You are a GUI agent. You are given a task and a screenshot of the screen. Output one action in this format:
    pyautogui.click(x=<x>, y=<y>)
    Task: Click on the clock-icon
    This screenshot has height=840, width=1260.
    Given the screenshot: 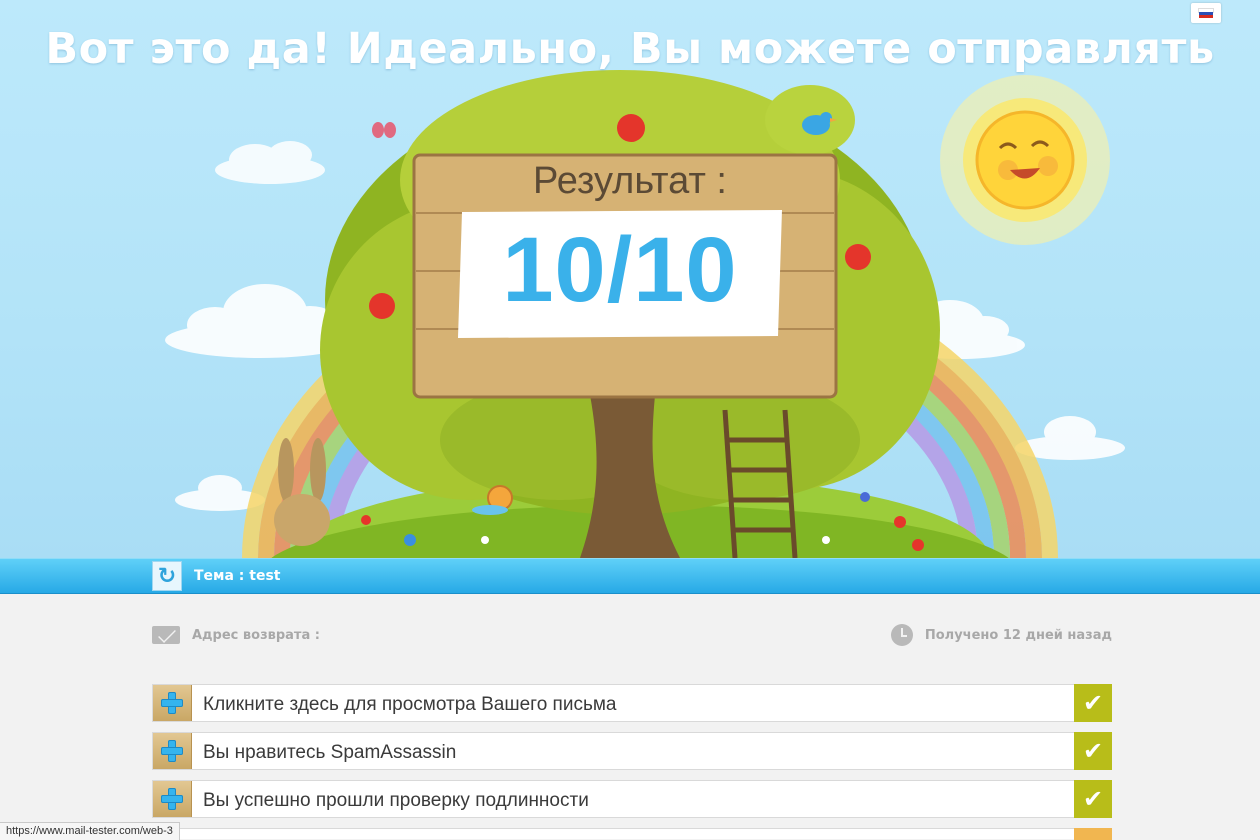 What is the action you would take?
    pyautogui.click(x=901, y=635)
    